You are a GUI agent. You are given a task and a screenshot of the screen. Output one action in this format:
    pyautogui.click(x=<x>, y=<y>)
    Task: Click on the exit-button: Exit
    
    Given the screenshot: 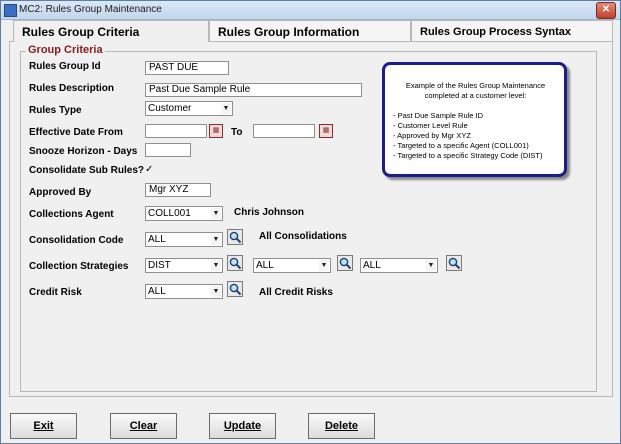 What is the action you would take?
    pyautogui.click(x=43, y=426)
    